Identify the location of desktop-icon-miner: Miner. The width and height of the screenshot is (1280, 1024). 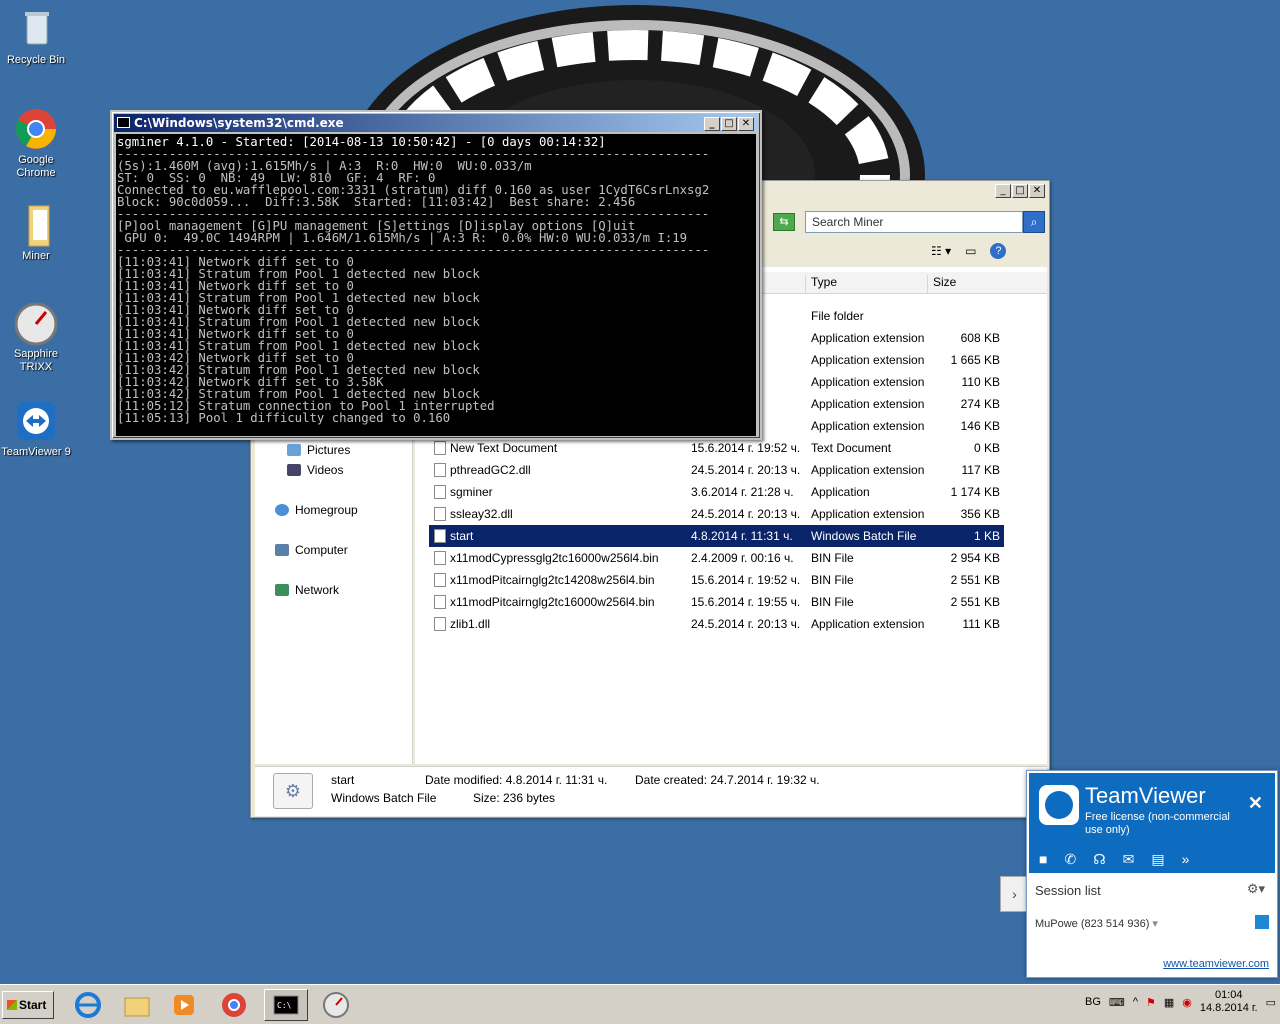
(36, 232).